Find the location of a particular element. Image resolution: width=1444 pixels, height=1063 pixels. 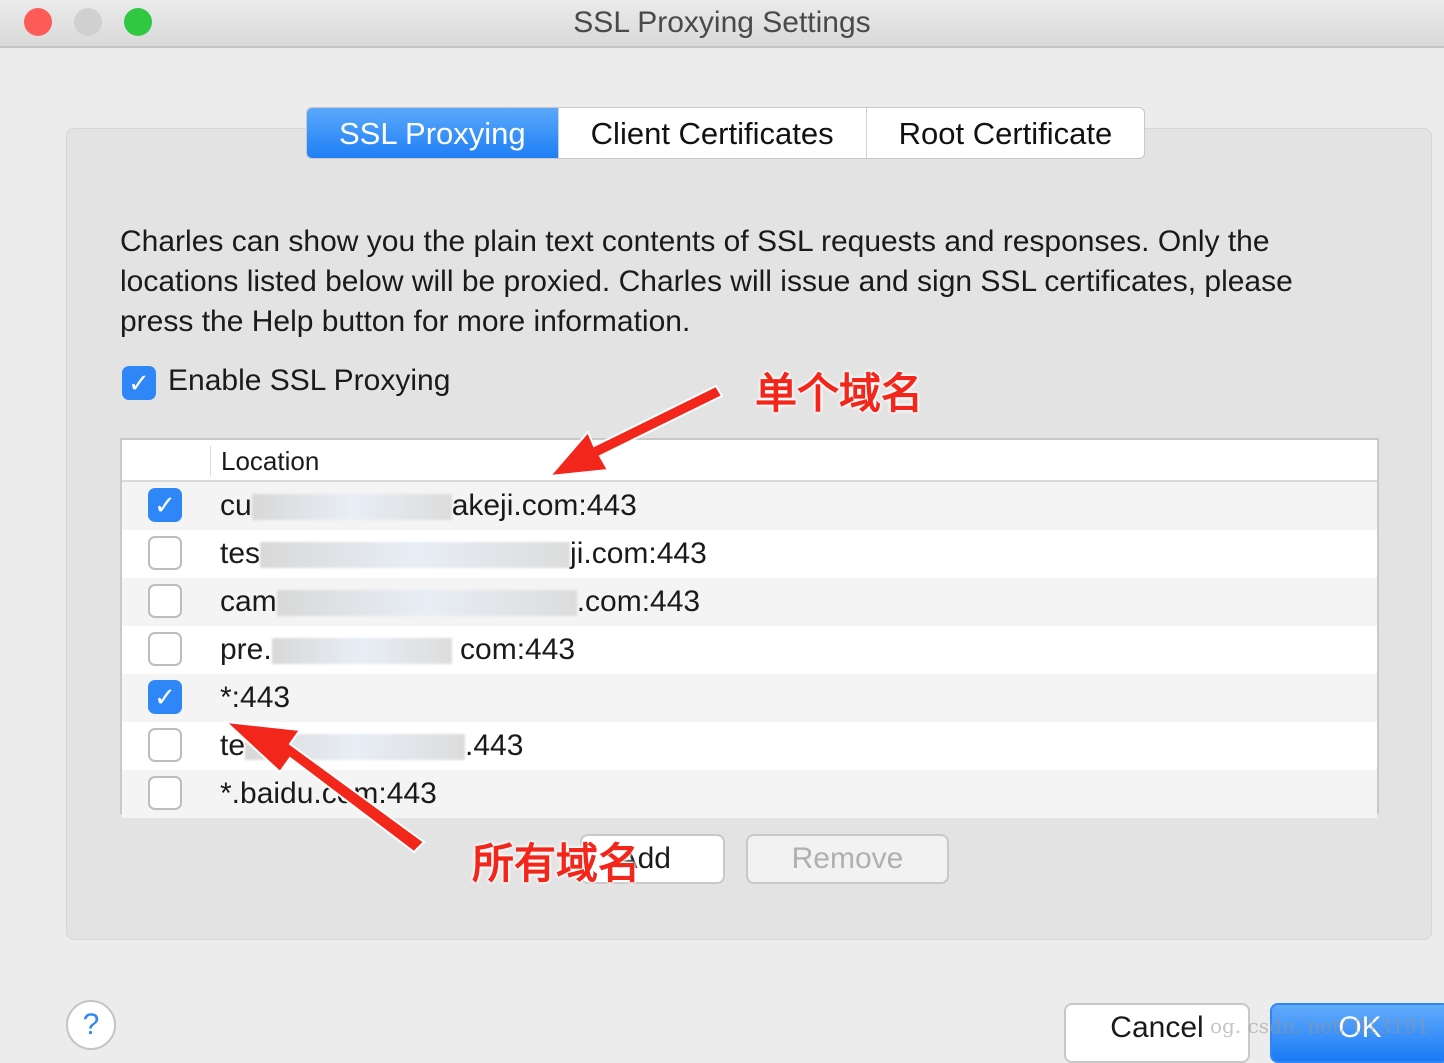

arrow-all-domains is located at coordinates (324, 787).